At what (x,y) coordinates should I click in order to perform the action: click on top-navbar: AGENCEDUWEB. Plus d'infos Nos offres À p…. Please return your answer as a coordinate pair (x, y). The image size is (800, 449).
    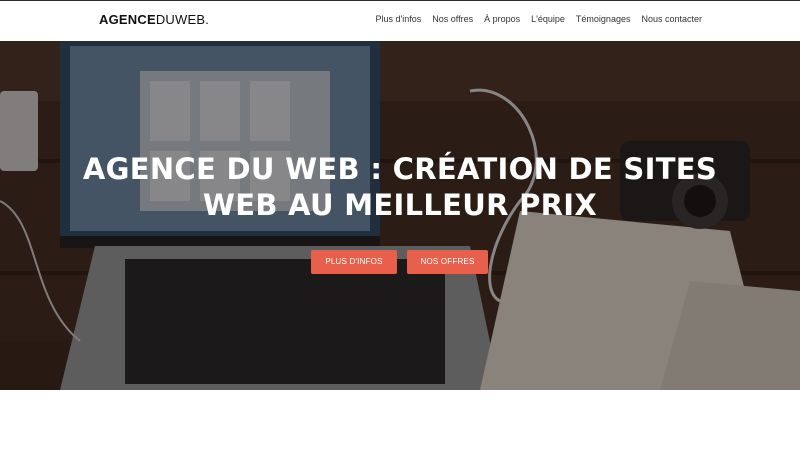
    Looking at the image, I should click on (400, 20).